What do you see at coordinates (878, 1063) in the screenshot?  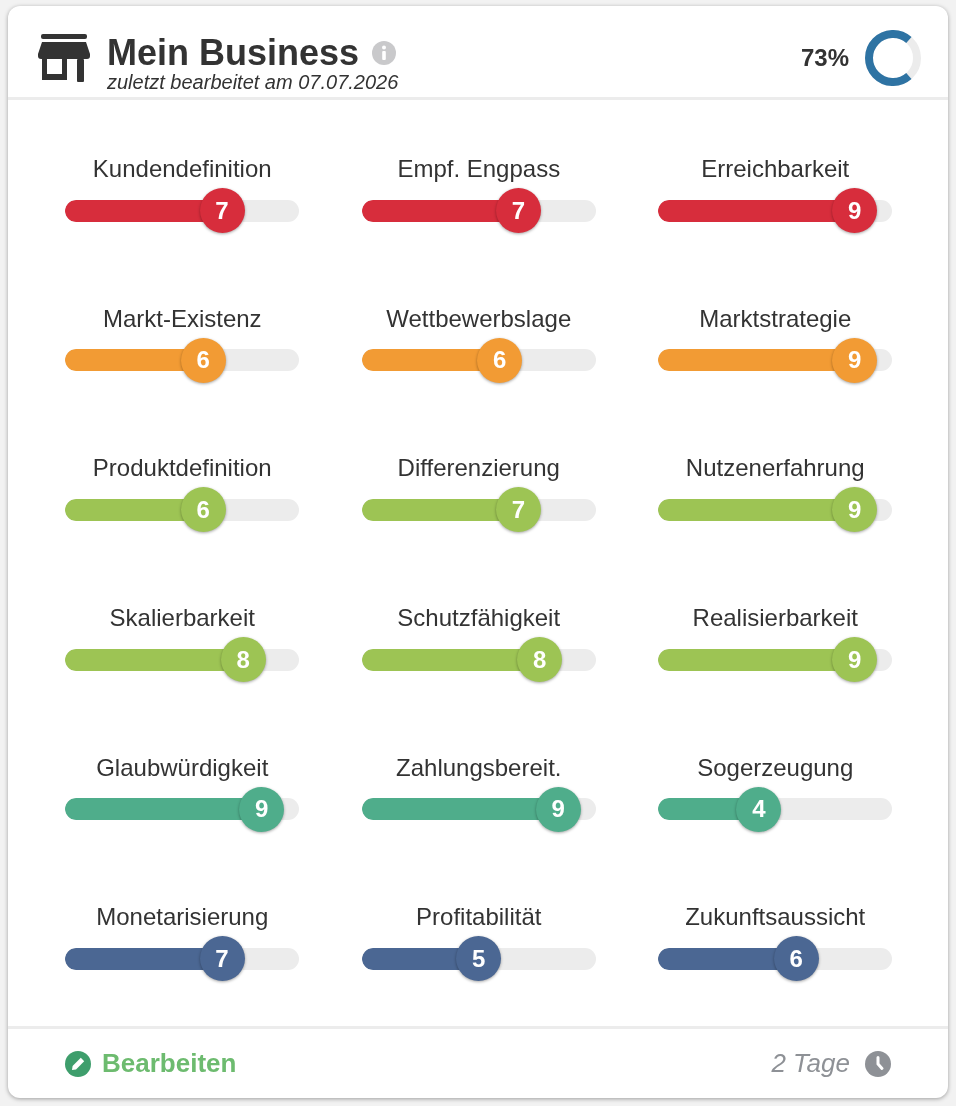 I see `clock-icon` at bounding box center [878, 1063].